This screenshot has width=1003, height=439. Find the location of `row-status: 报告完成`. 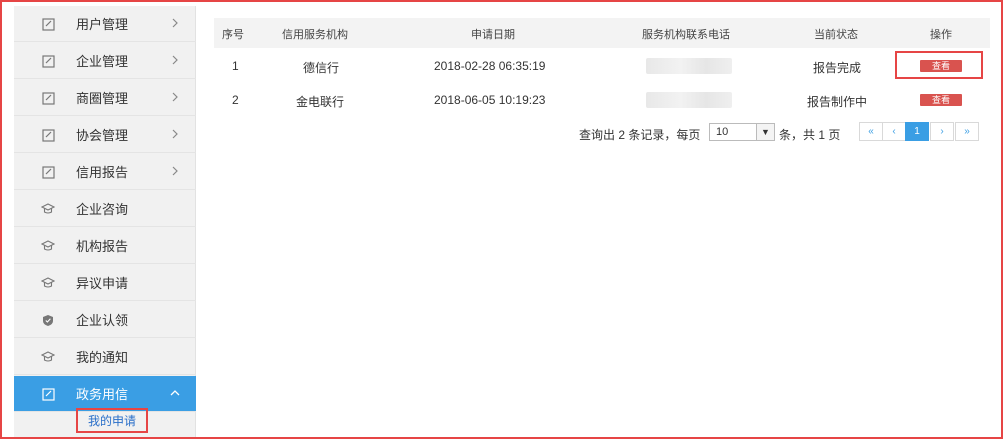

row-status: 报告完成 is located at coordinates (837, 68).